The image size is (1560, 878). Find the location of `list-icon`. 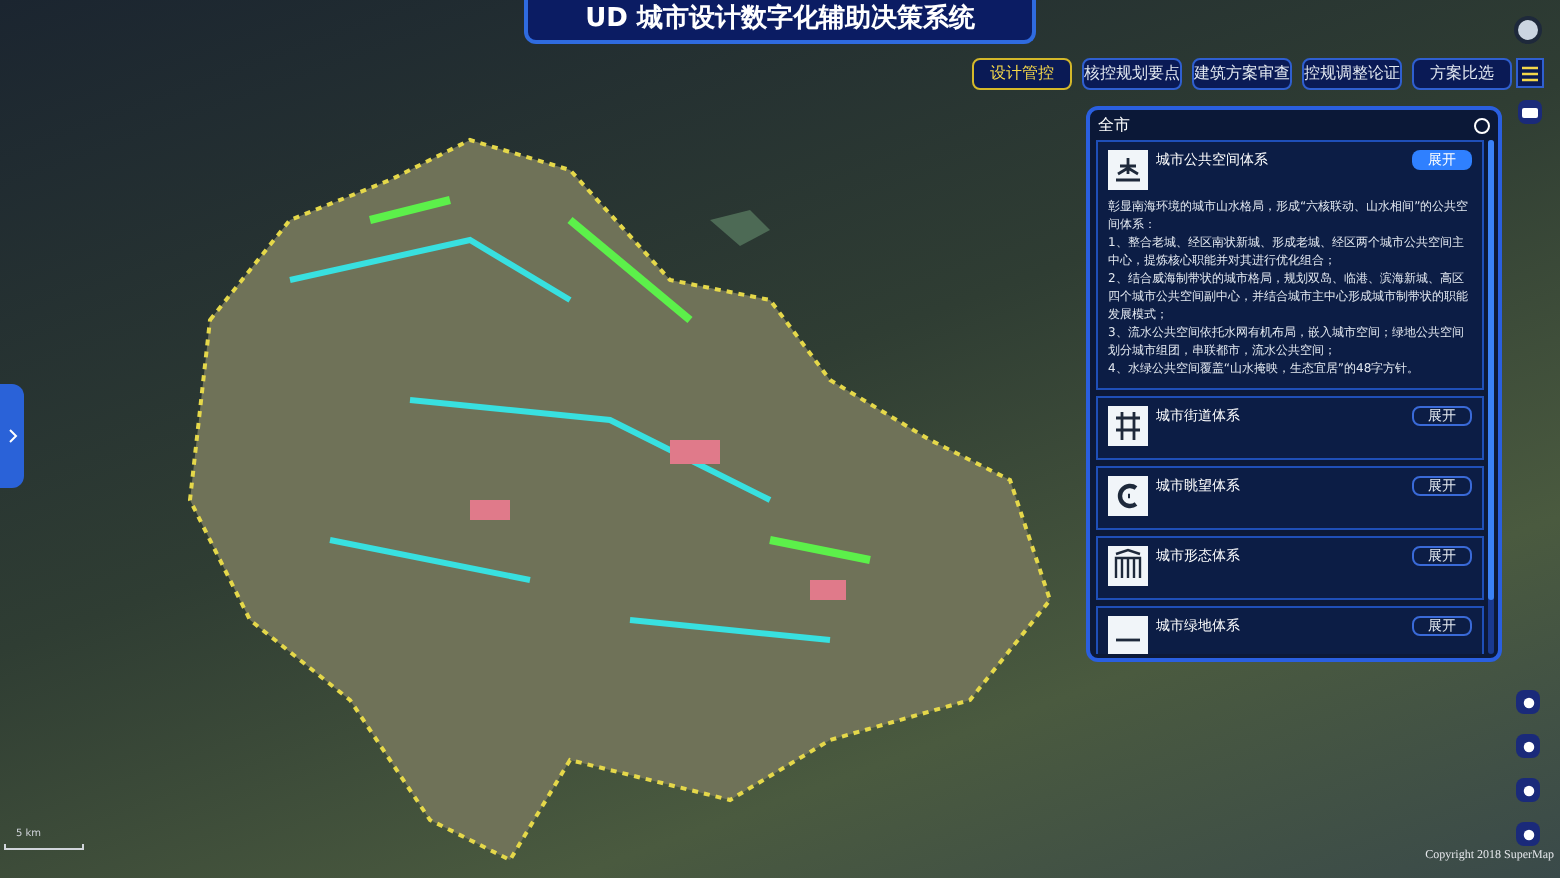

list-icon is located at coordinates (1530, 73).